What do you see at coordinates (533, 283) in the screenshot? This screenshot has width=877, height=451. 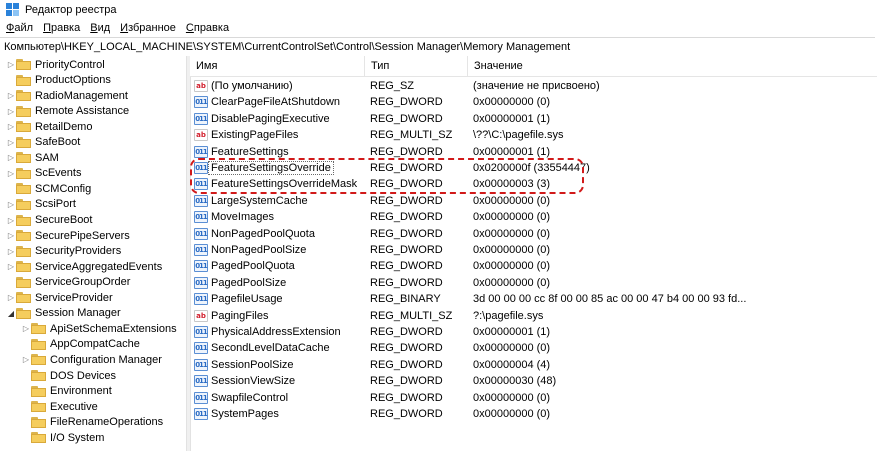 I see `value-row: 011 PagedPoolSize REG_DWORD 0x00000000 (0)` at bounding box center [533, 283].